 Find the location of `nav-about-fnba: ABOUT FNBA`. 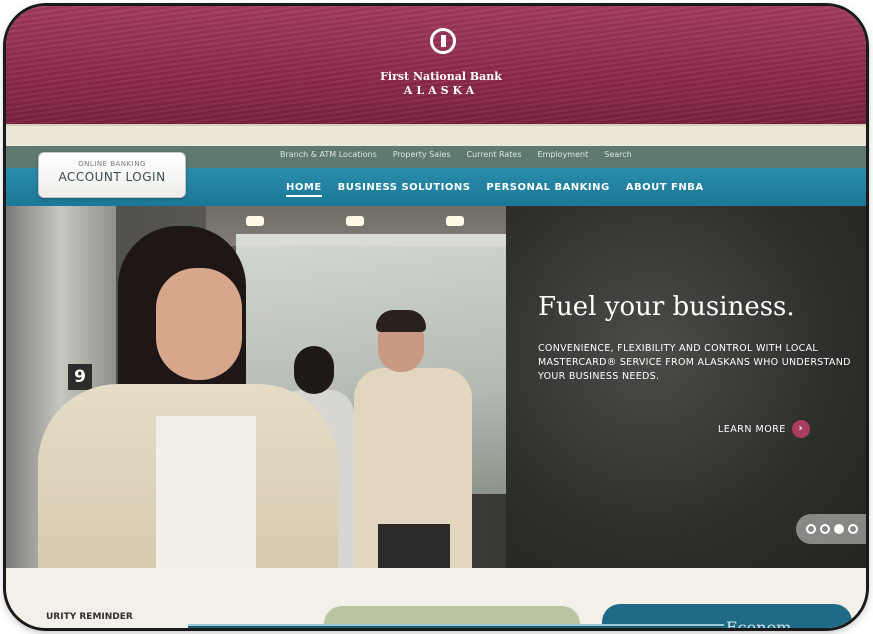

nav-about-fnba: ABOUT FNBA is located at coordinates (665, 189).